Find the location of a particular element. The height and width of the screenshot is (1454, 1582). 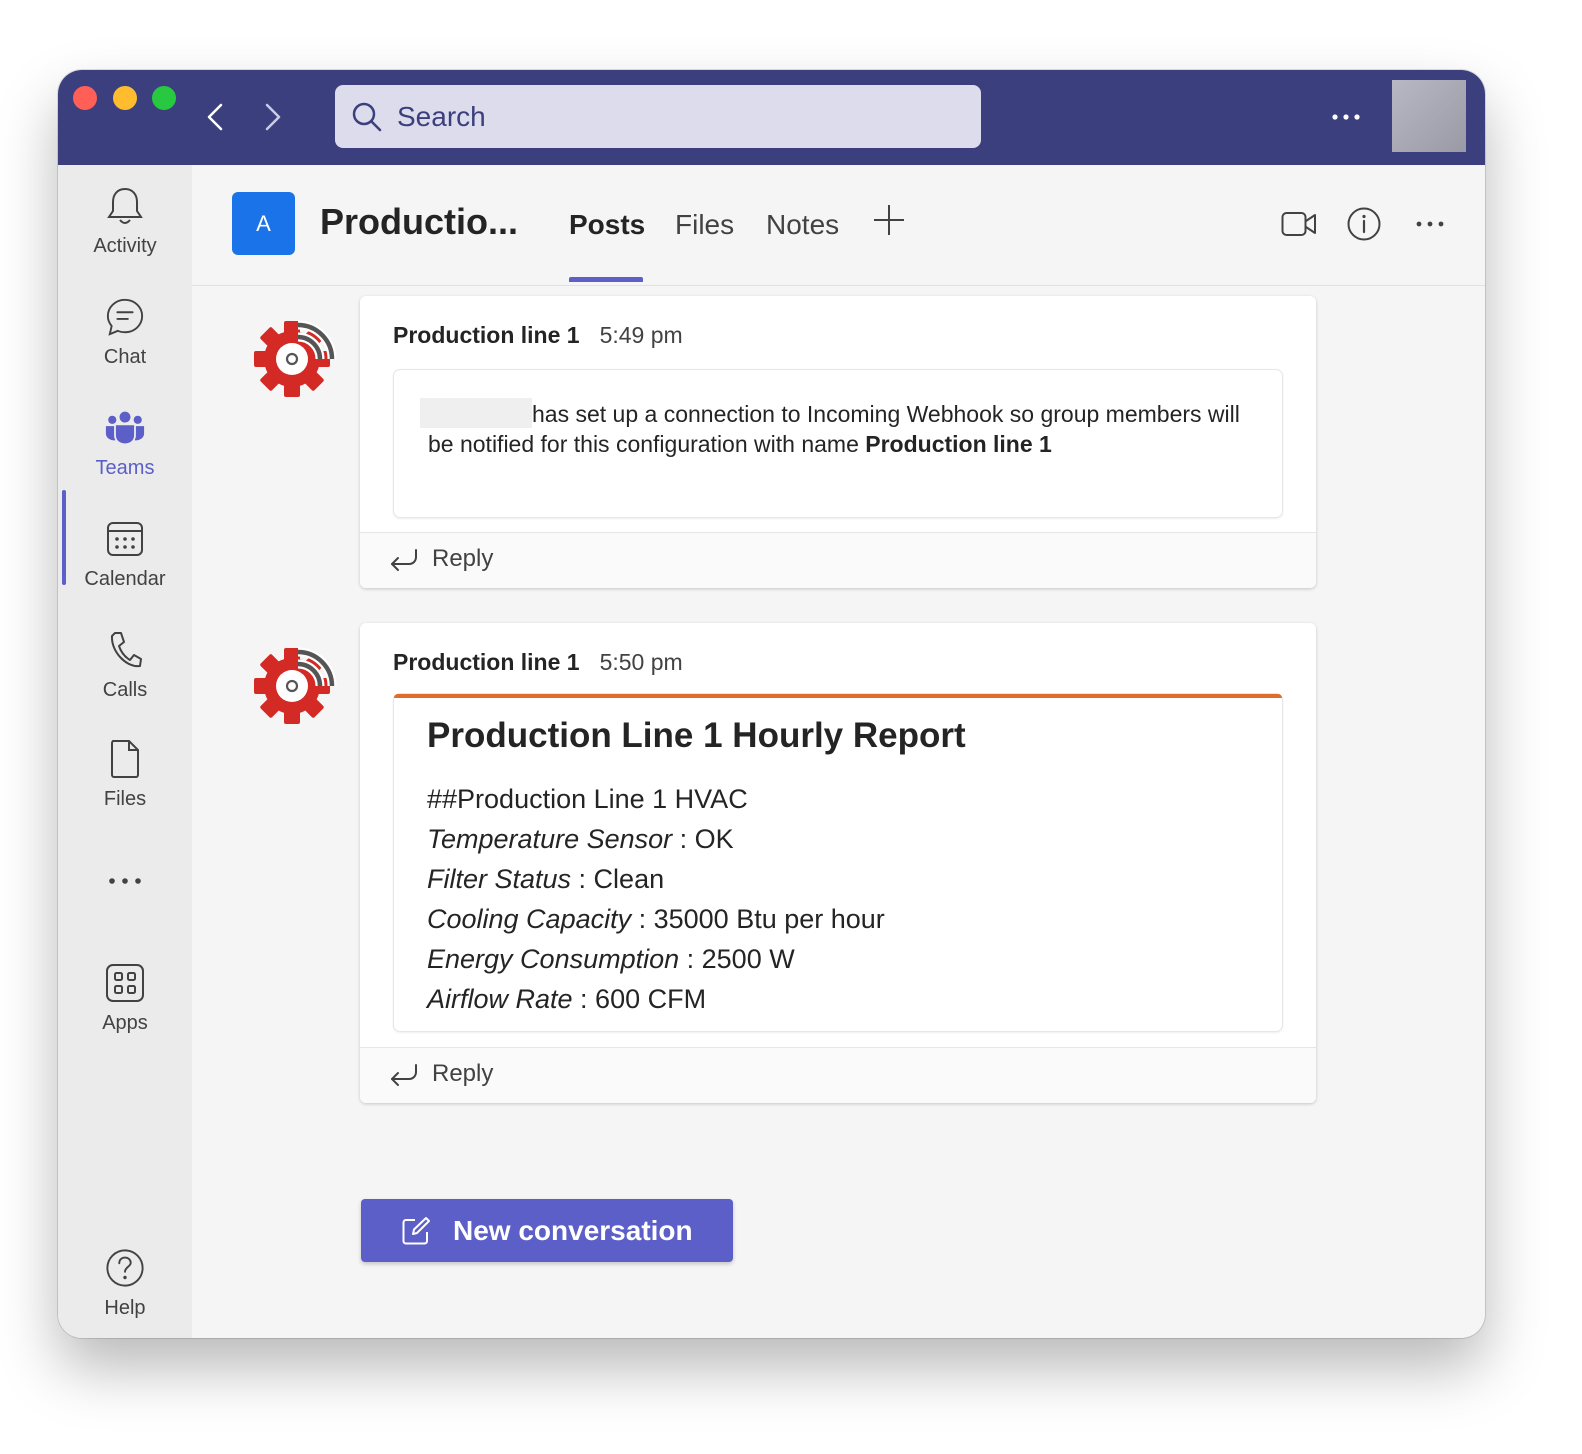

report-key: Energy Consumption is located at coordinates (553, 959).